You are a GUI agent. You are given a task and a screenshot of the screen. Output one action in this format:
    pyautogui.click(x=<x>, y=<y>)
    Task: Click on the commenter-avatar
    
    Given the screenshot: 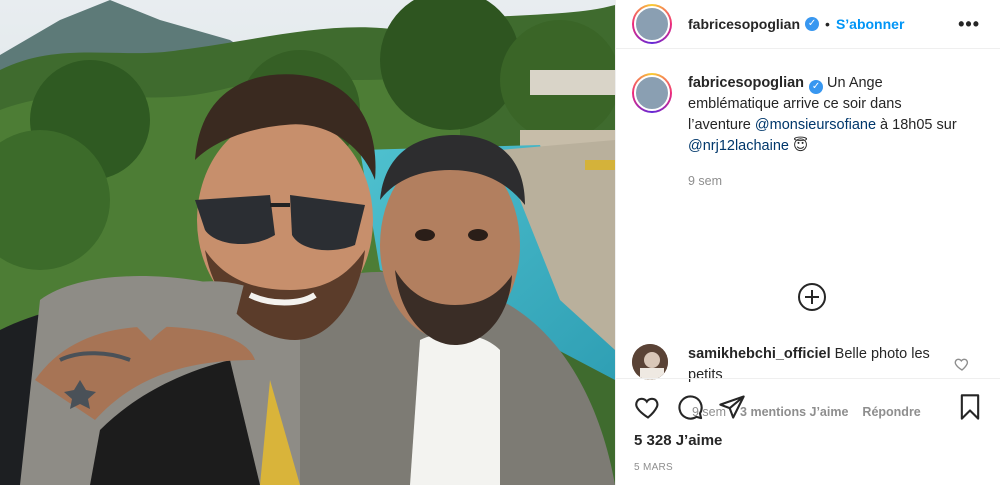 What is the action you would take?
    pyautogui.click(x=650, y=362)
    